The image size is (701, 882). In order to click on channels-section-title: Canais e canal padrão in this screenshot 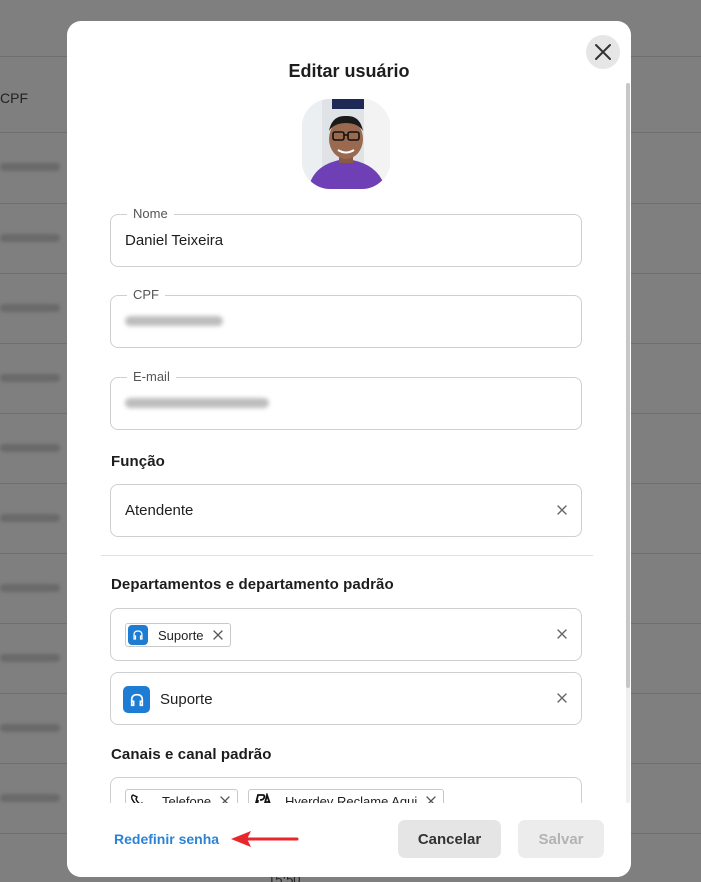, I will do `click(191, 754)`.